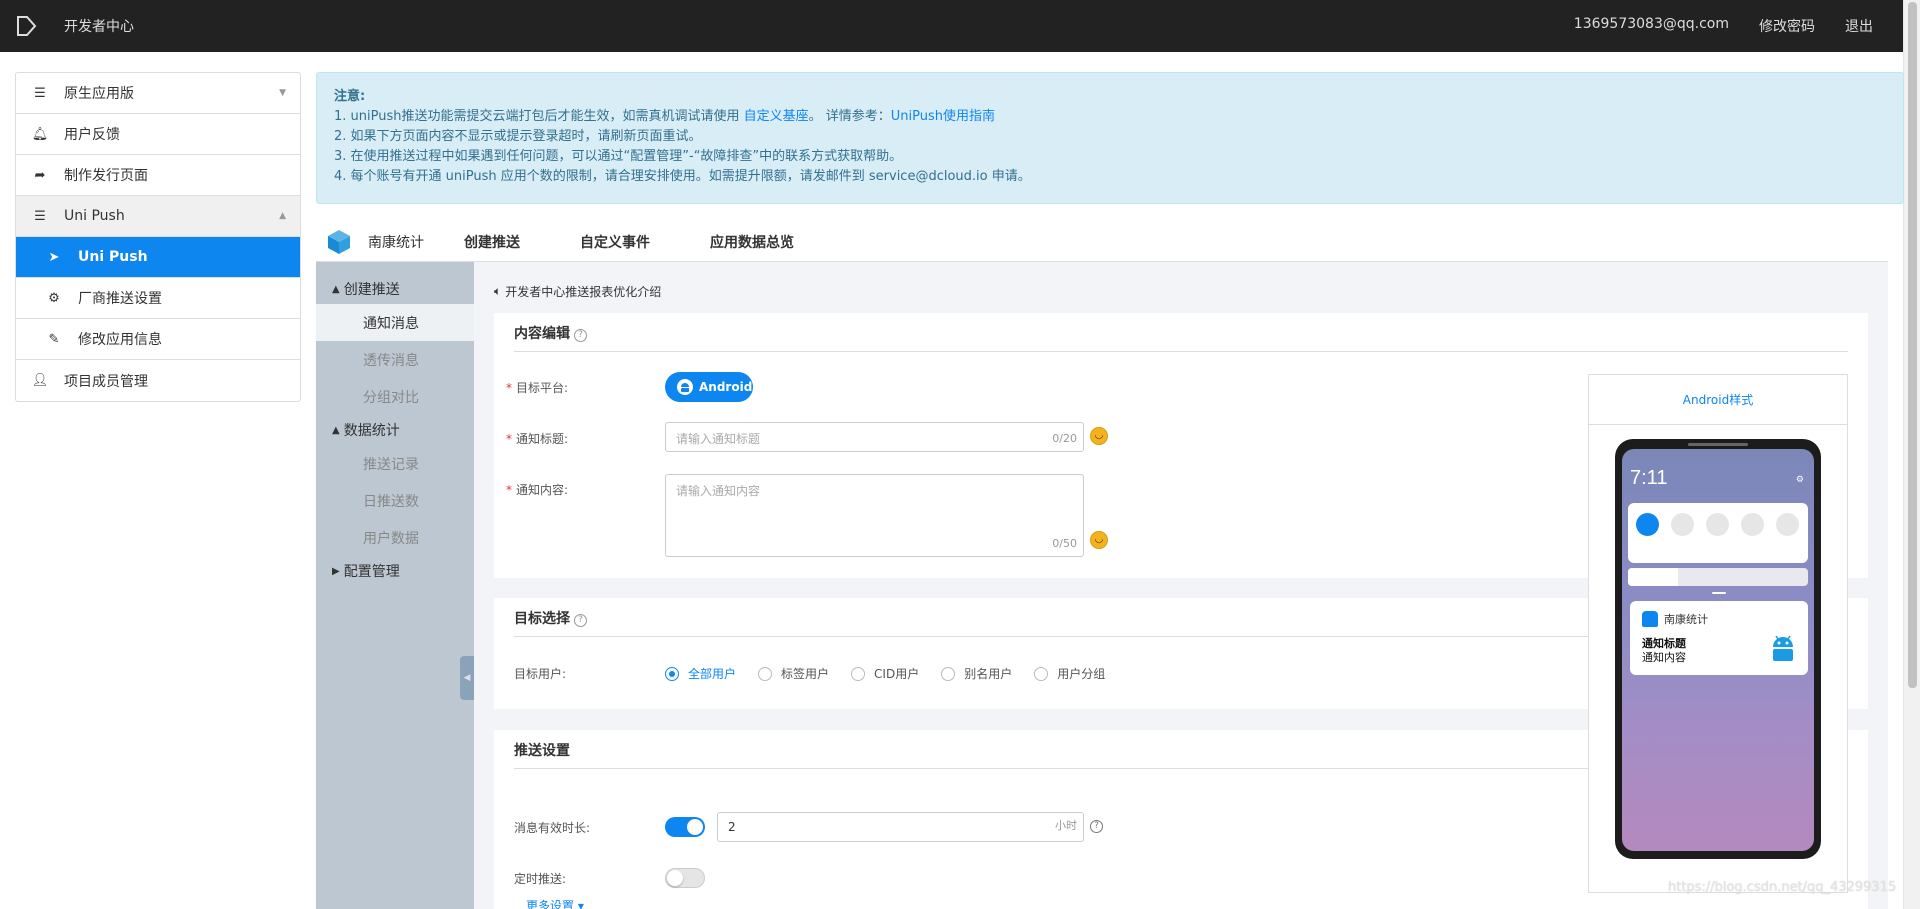  Describe the element at coordinates (1064, 543) in the screenshot. I see `char-count: 0/50` at that location.